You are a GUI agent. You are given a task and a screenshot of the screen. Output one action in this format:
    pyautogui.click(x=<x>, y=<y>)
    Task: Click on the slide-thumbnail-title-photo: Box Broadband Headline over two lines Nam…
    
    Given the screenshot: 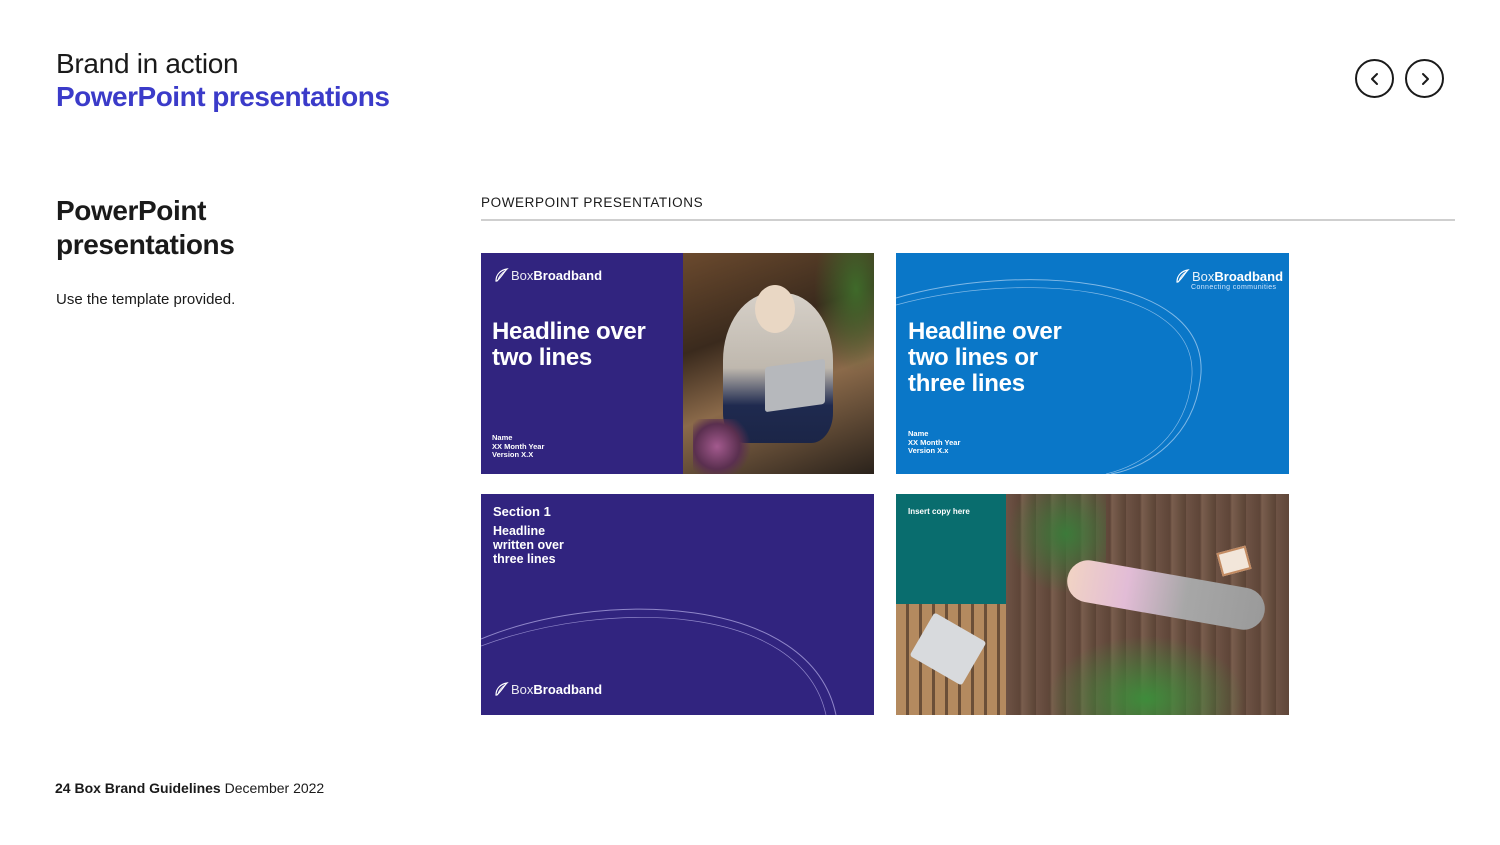 What is the action you would take?
    pyautogui.click(x=677, y=363)
    